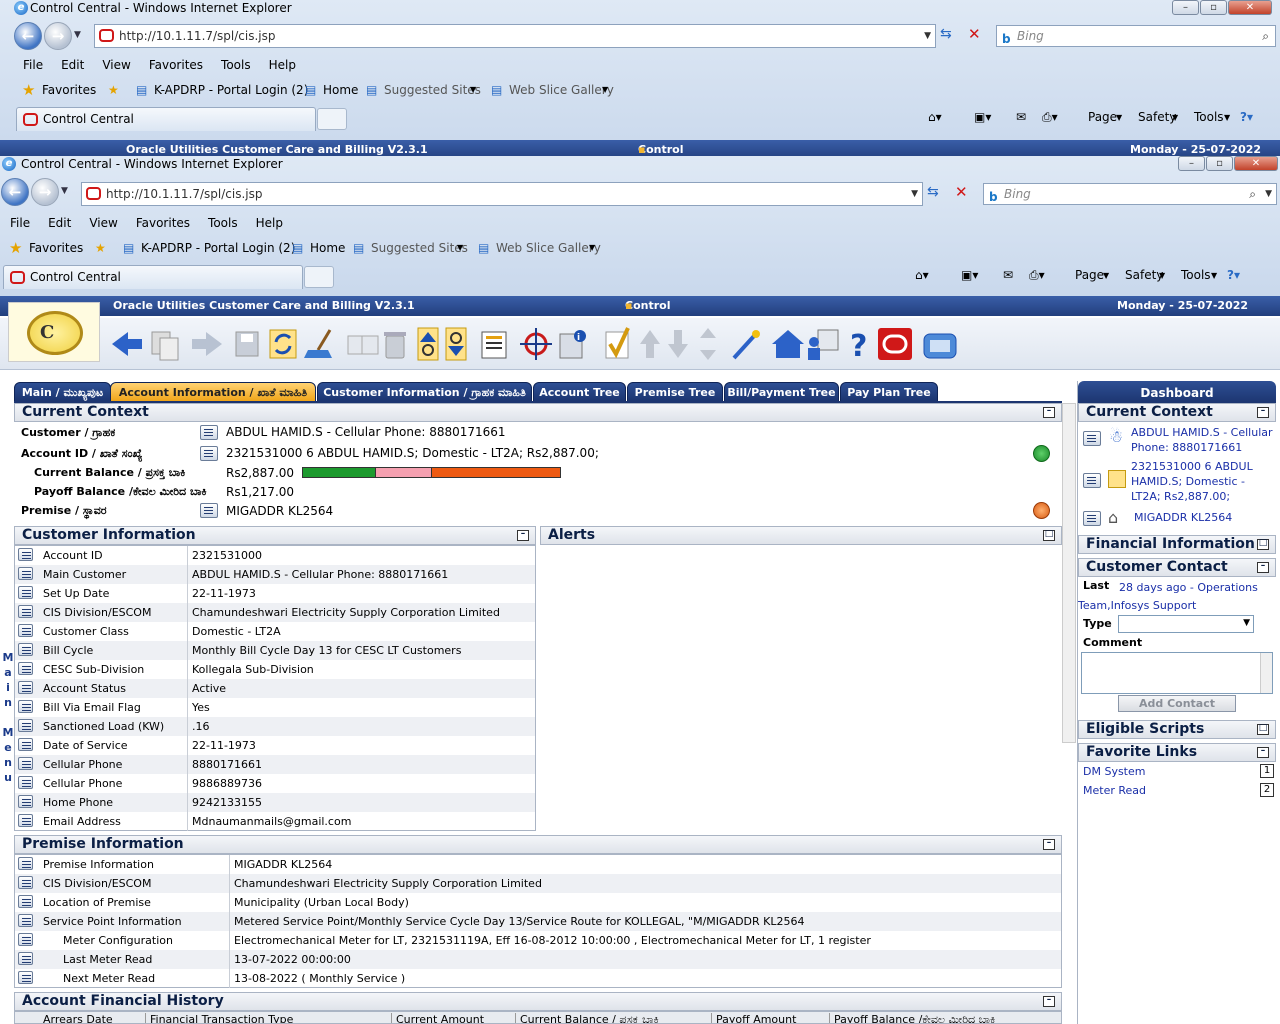 Image resolution: width=1280 pixels, height=1024 pixels. I want to click on column-current-amount: Current Amount, so click(437, 1018).